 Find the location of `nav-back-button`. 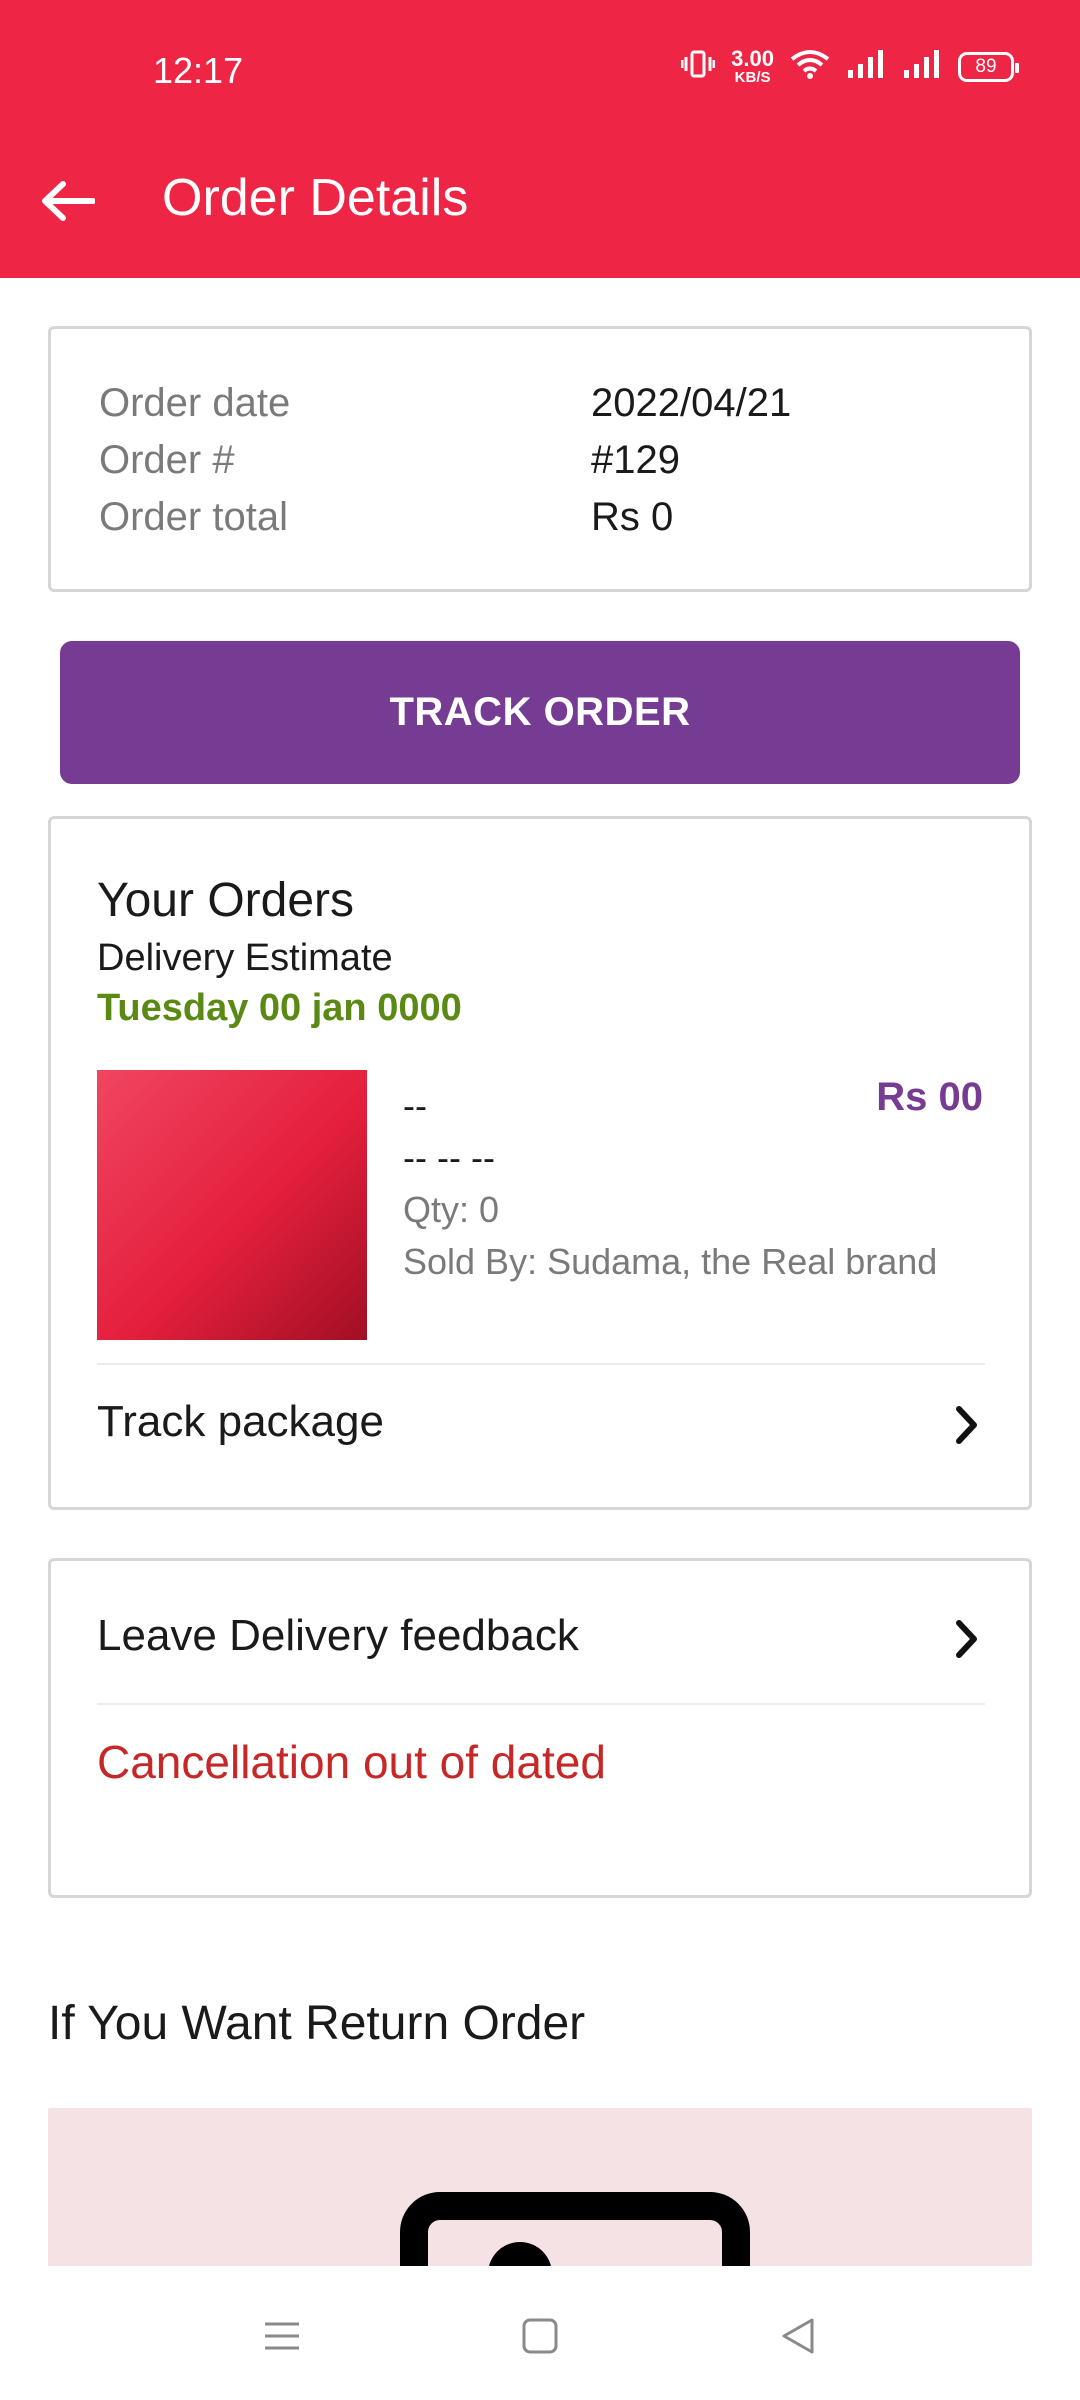

nav-back-button is located at coordinates (798, 2336).